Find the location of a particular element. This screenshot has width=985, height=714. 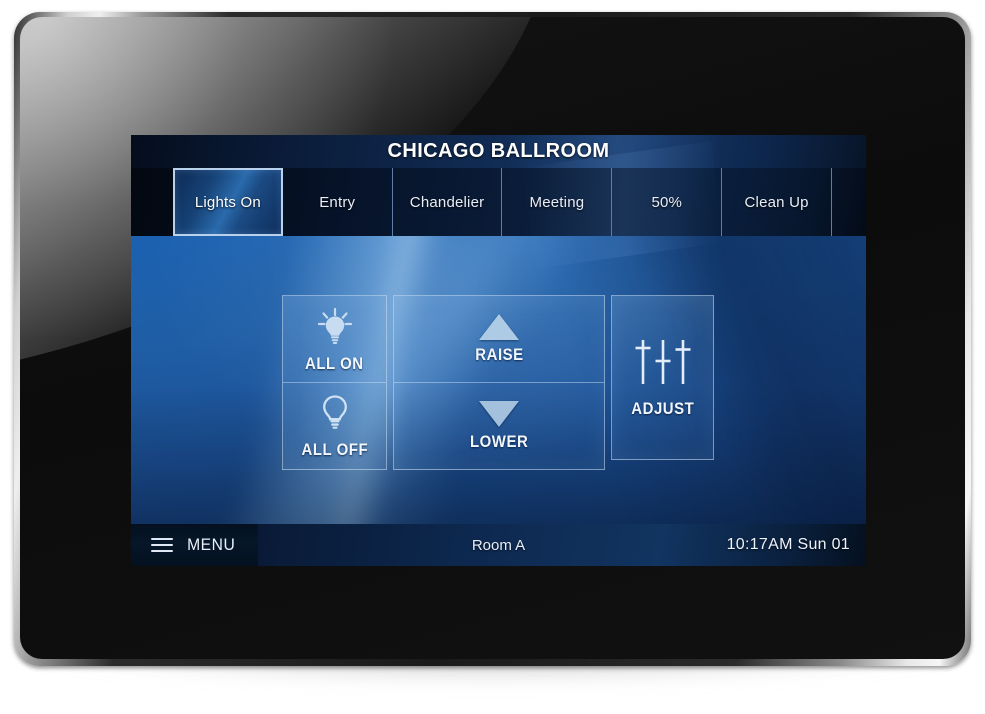

tab-label: 50% is located at coordinates (667, 202).